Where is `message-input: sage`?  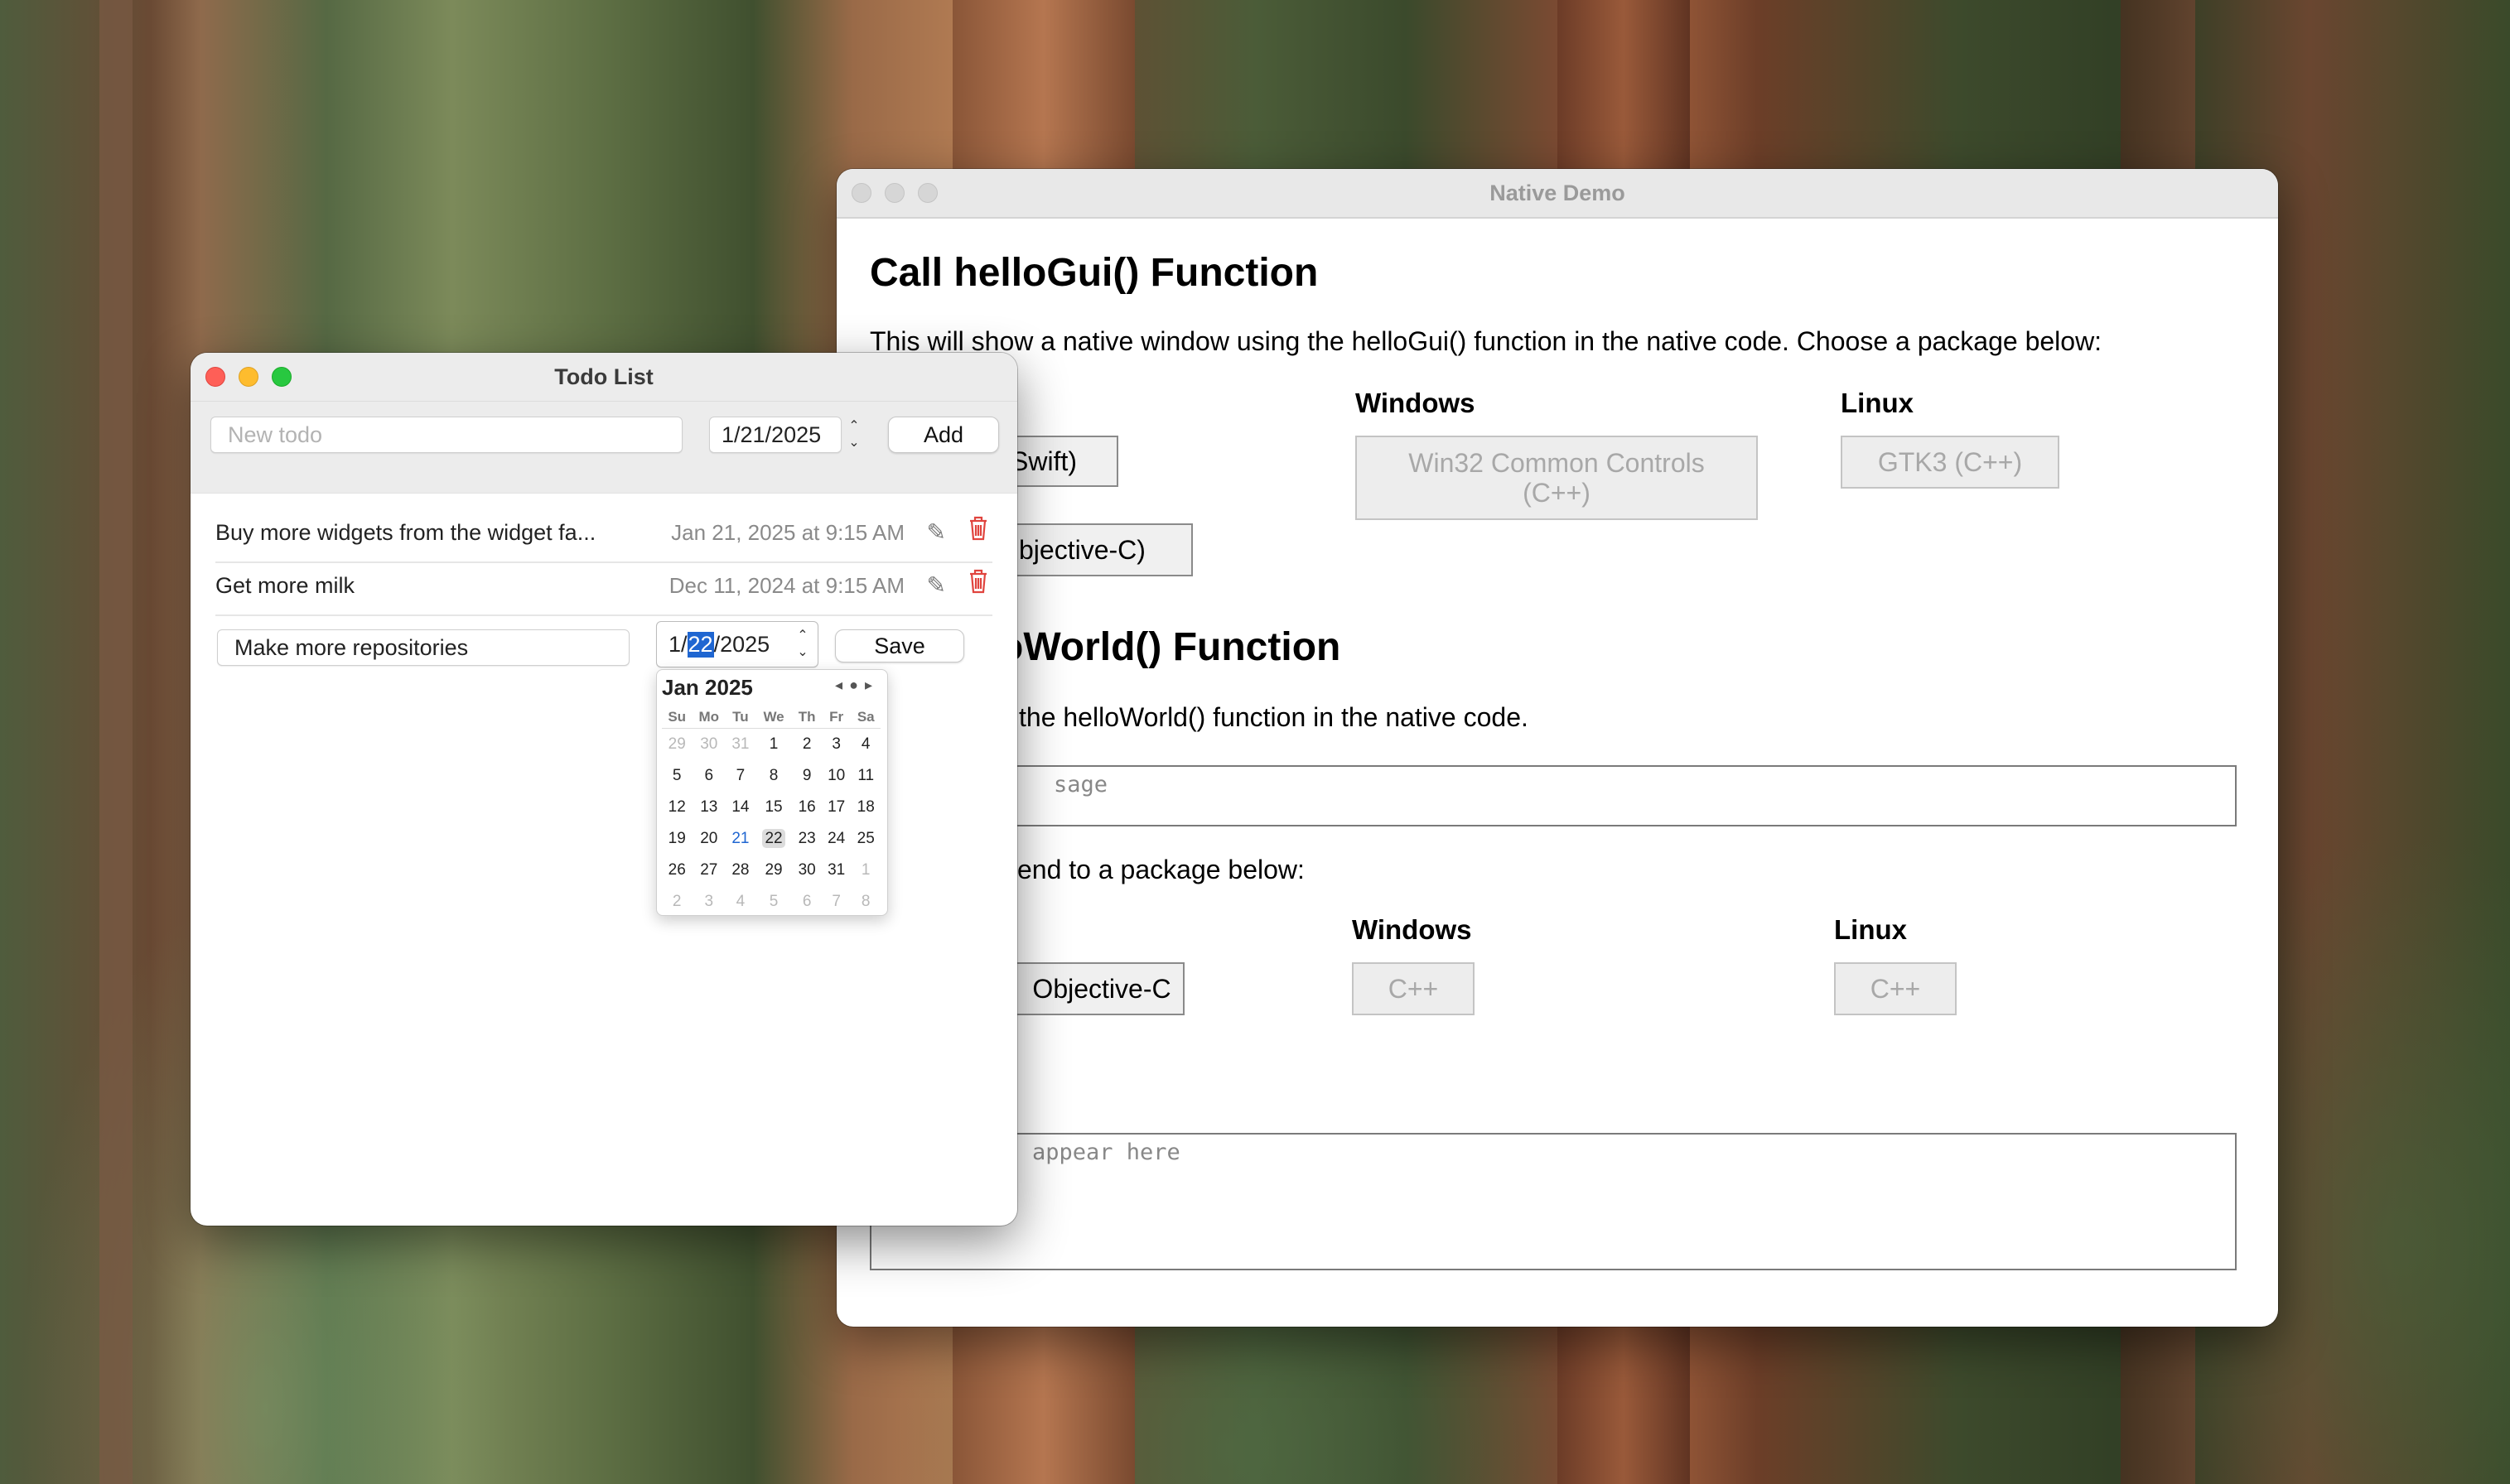 message-input: sage is located at coordinates (1553, 795).